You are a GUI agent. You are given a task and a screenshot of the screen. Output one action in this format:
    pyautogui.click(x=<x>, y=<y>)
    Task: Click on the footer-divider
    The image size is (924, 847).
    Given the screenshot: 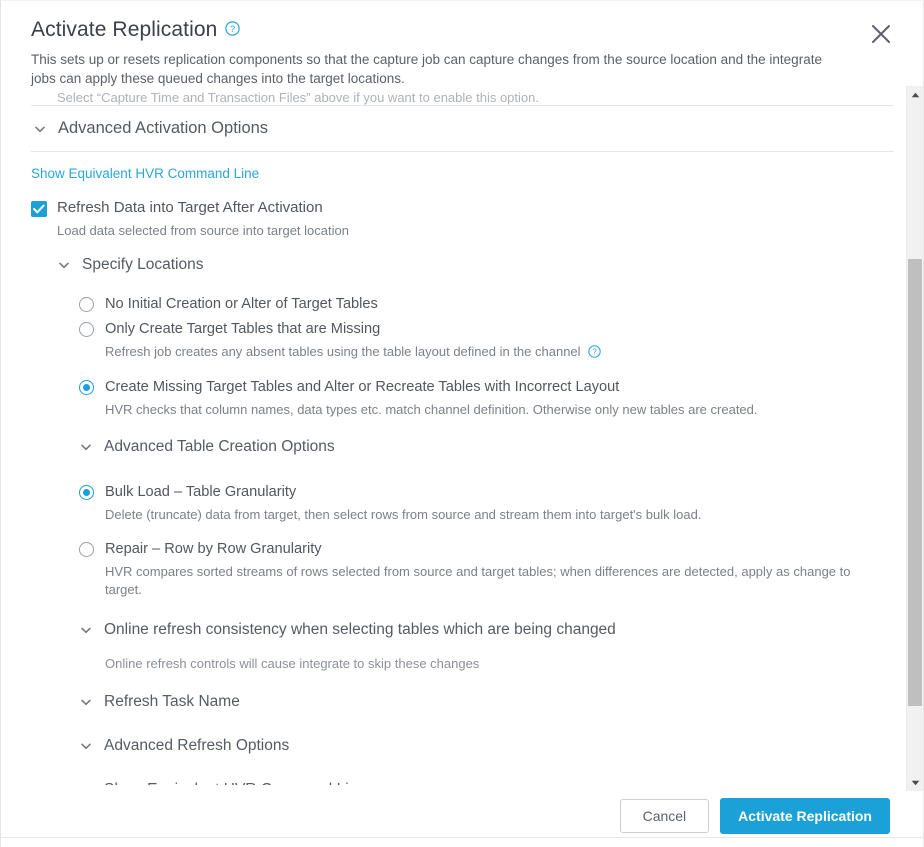 What is the action you would take?
    pyautogui.click(x=462, y=837)
    